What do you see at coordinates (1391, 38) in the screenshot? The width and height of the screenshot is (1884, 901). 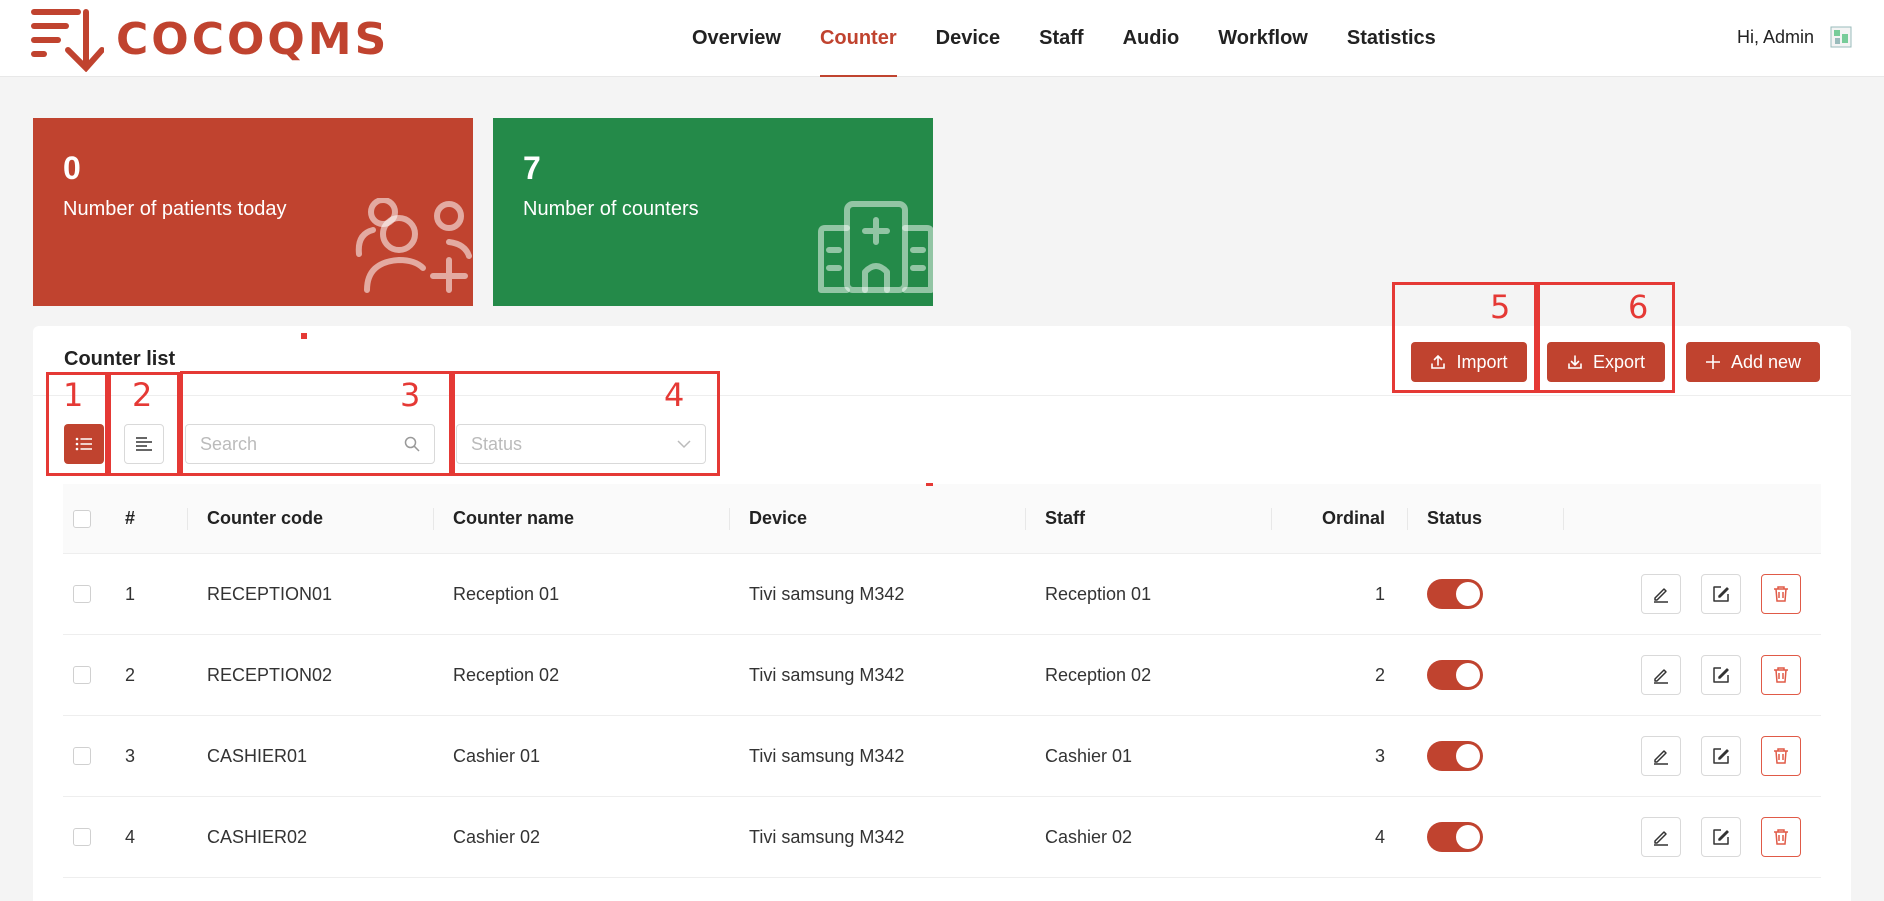 I see `nav-statistics: Statistics` at bounding box center [1391, 38].